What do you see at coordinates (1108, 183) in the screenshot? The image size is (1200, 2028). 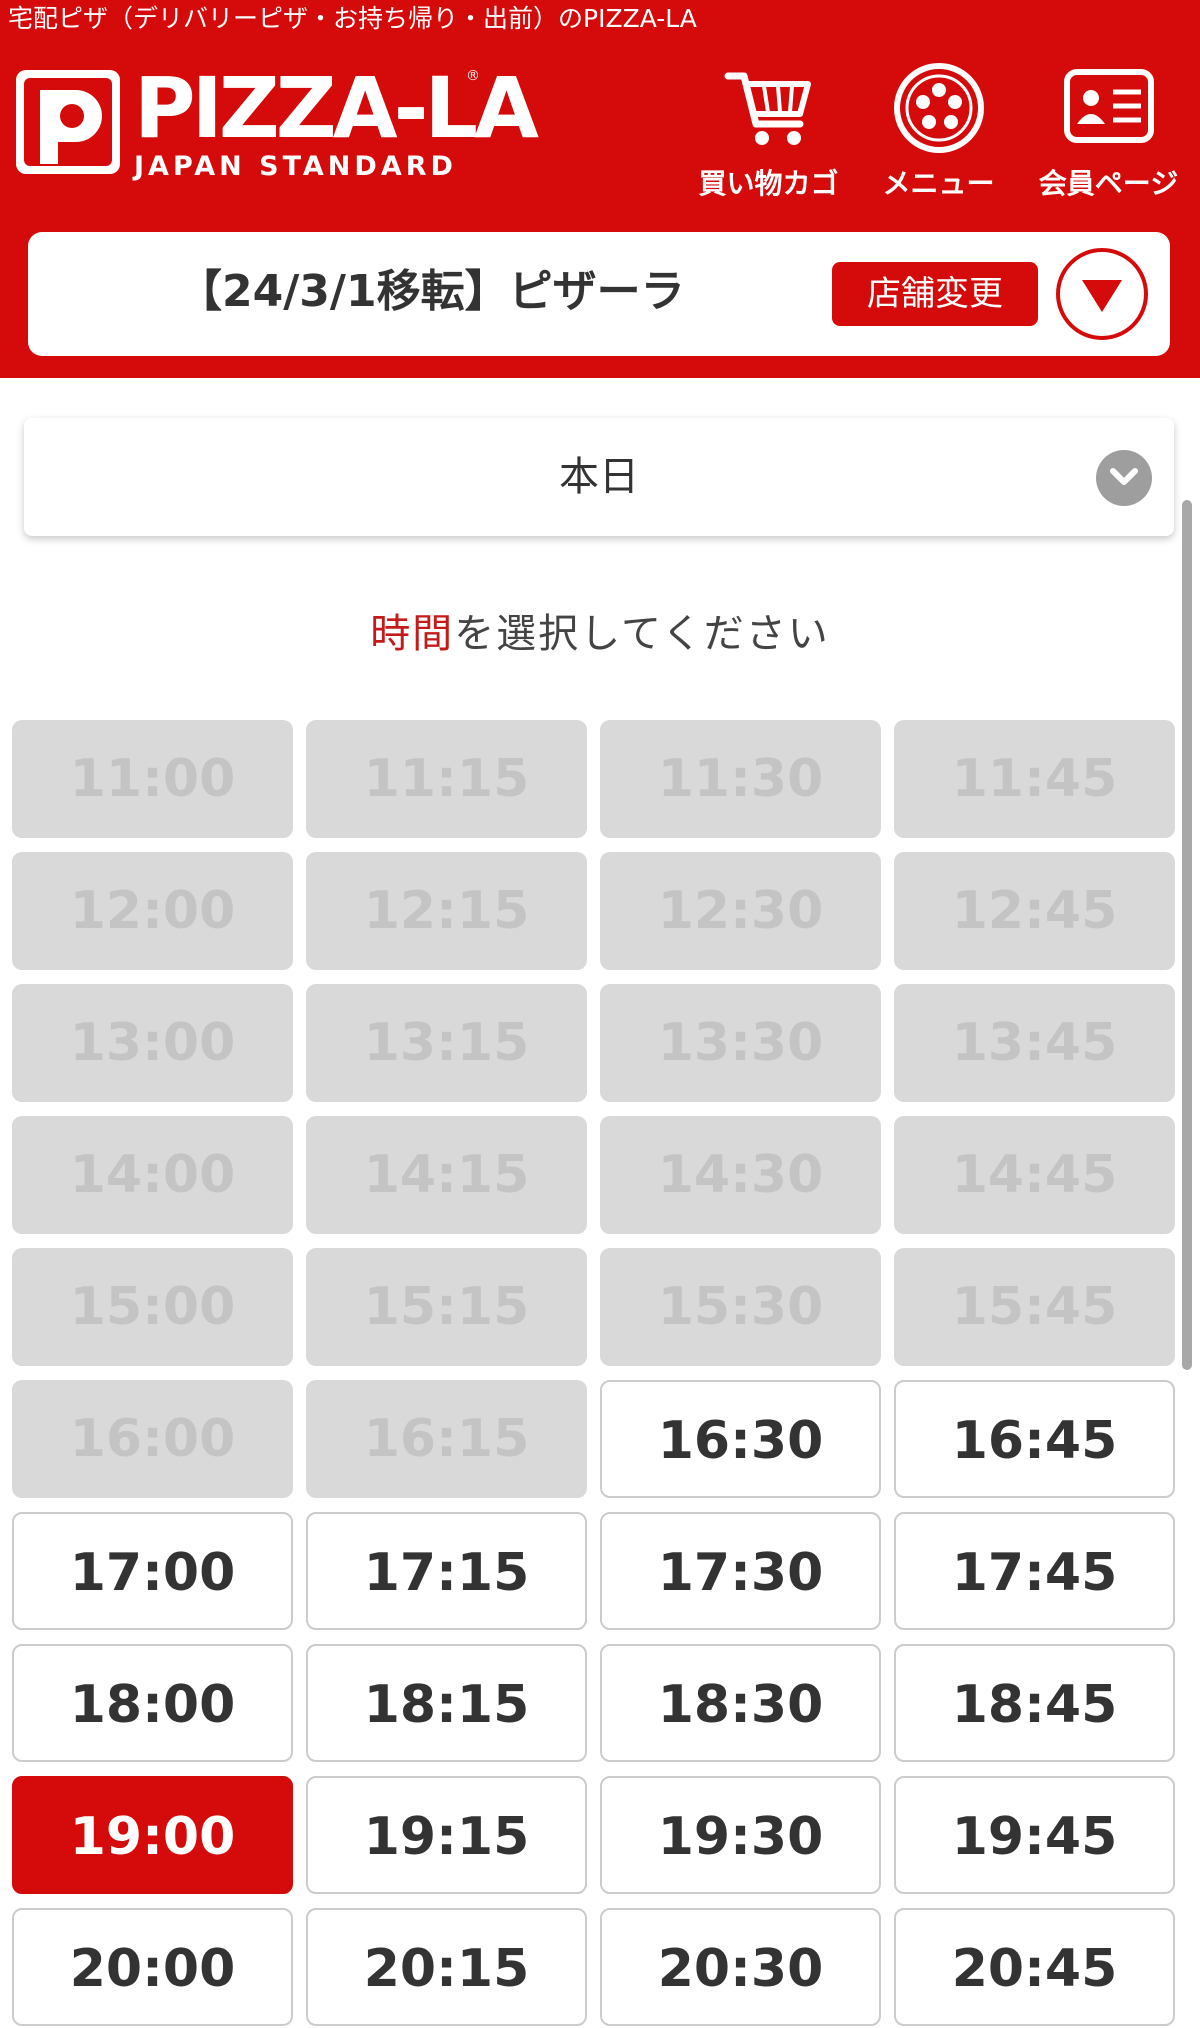 I see `nav-member-label: 会員ページ` at bounding box center [1108, 183].